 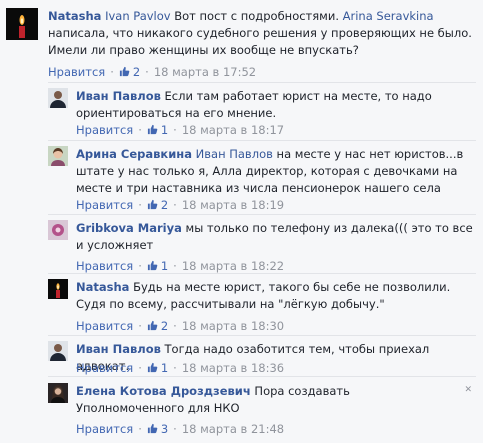 I want to click on close-icon: ✕, so click(x=468, y=390).